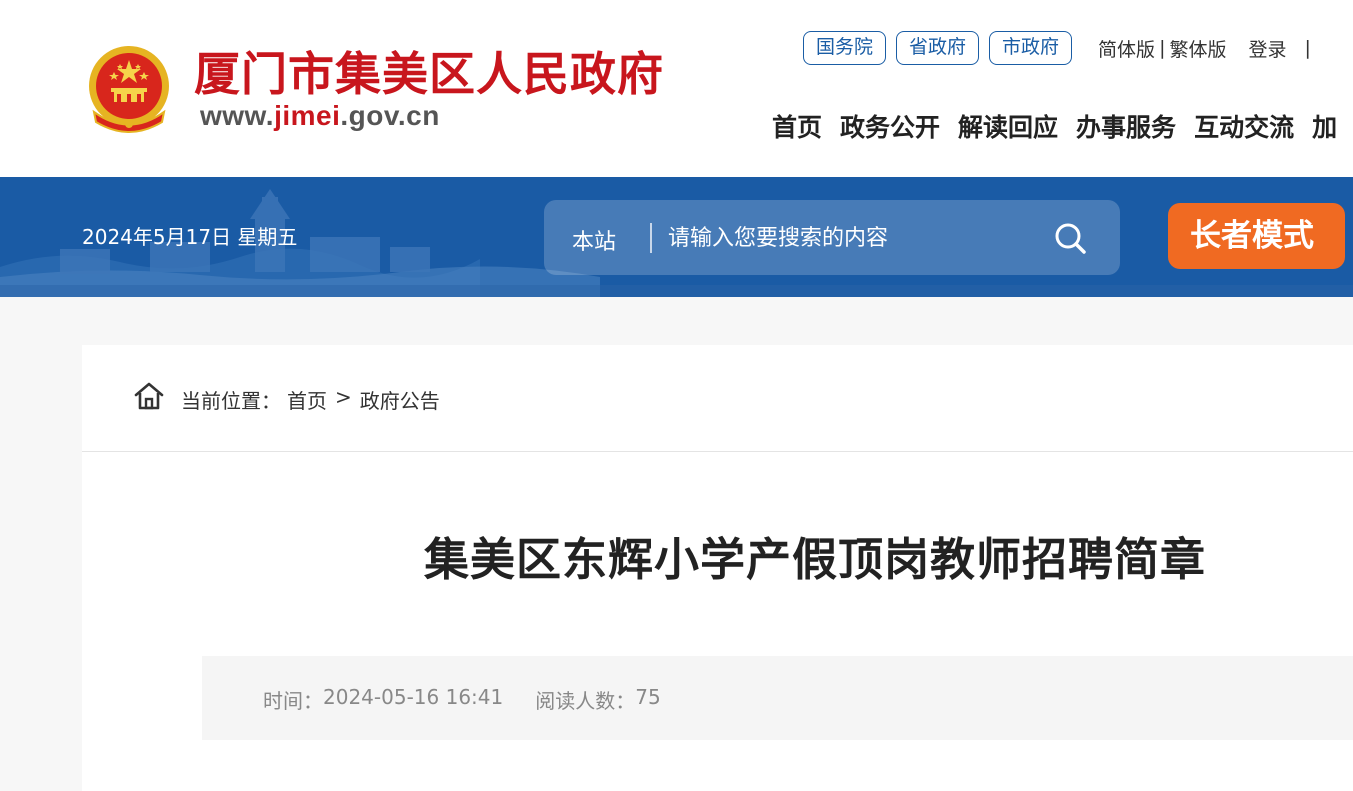 The width and height of the screenshot is (1353, 791). What do you see at coordinates (429, 74) in the screenshot?
I see `site-name: 厦门市集美区人民政府` at bounding box center [429, 74].